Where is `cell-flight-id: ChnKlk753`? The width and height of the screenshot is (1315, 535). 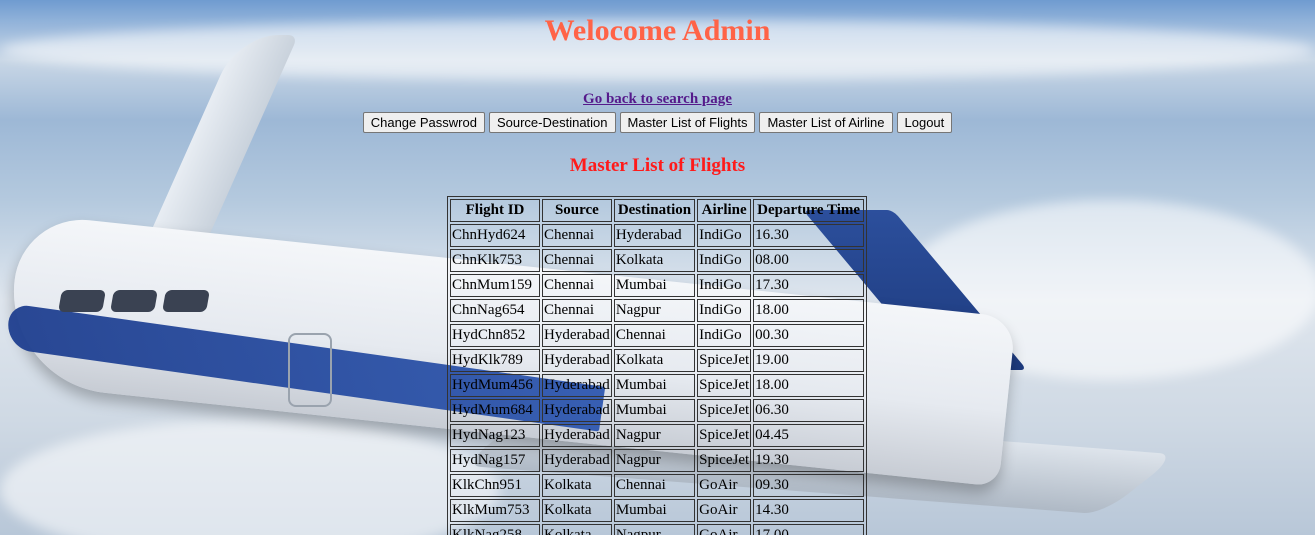 cell-flight-id: ChnKlk753 is located at coordinates (495, 260).